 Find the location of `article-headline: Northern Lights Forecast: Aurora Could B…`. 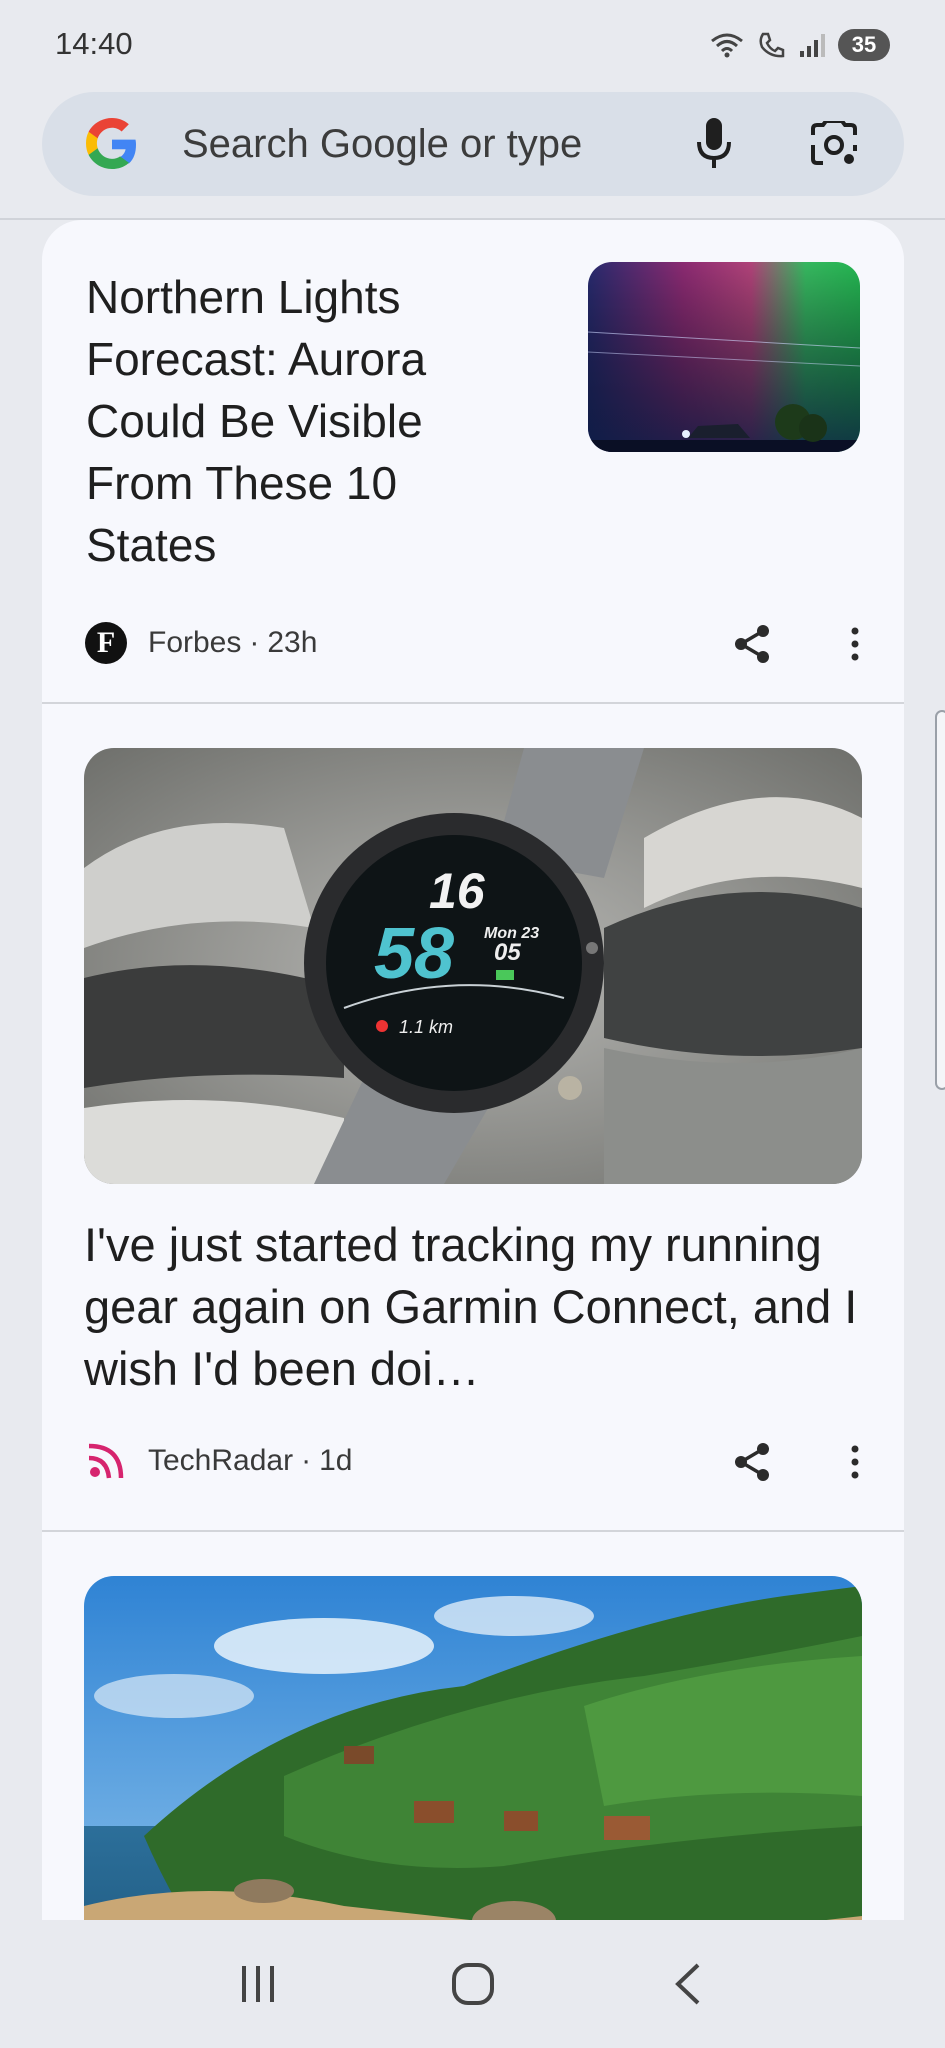

article-headline: Northern Lights Forecast: Aurora Could B… is located at coordinates (296, 421).